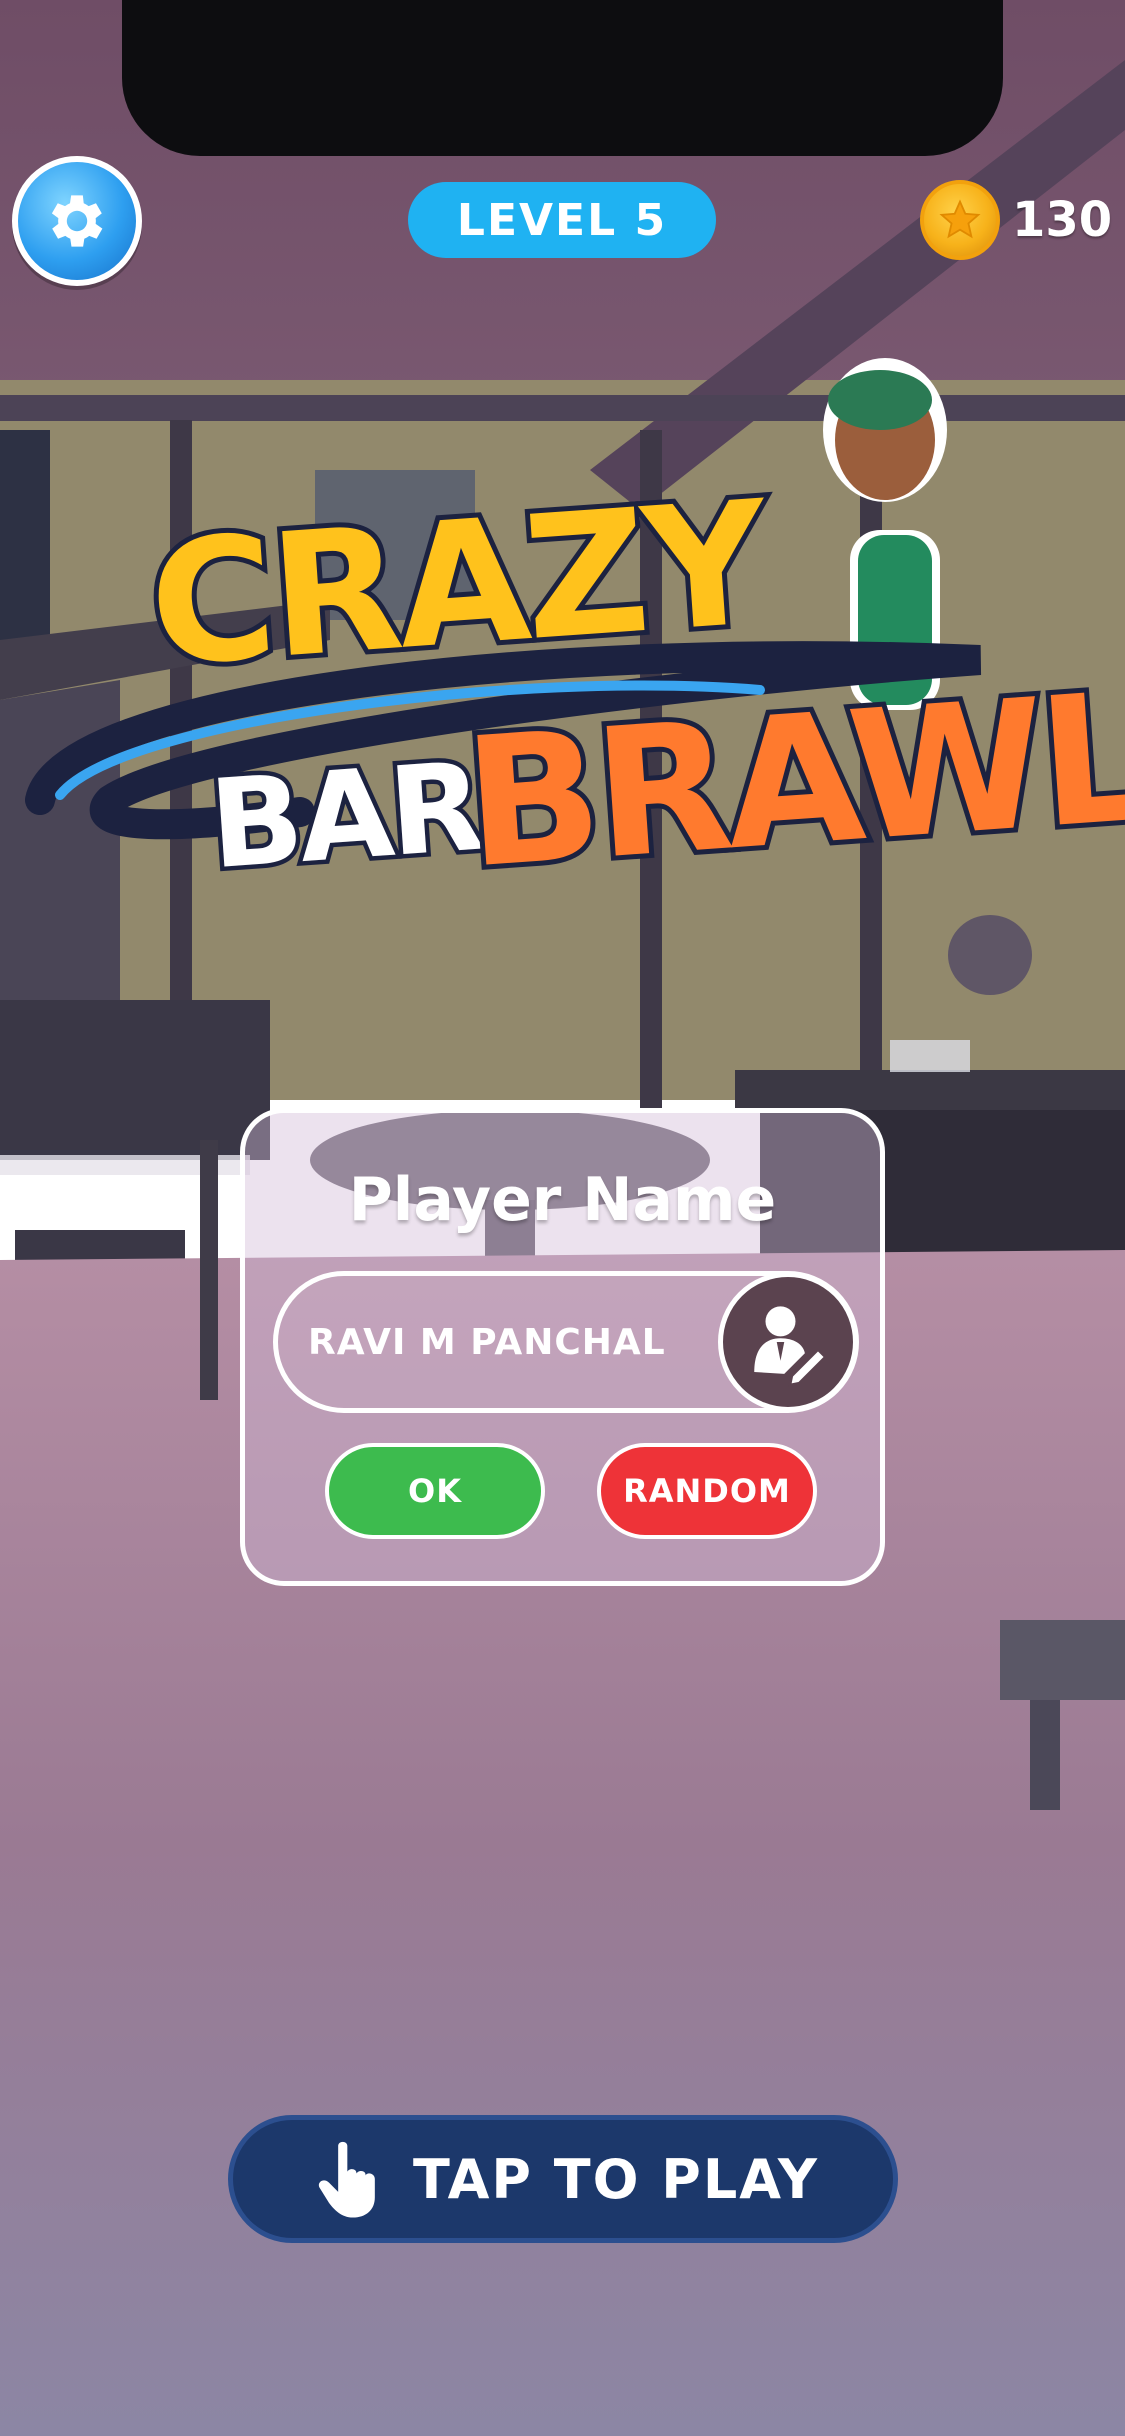 The image size is (1125, 2436). What do you see at coordinates (345, 815) in the screenshot?
I see `logo-word-bar: BAR` at bounding box center [345, 815].